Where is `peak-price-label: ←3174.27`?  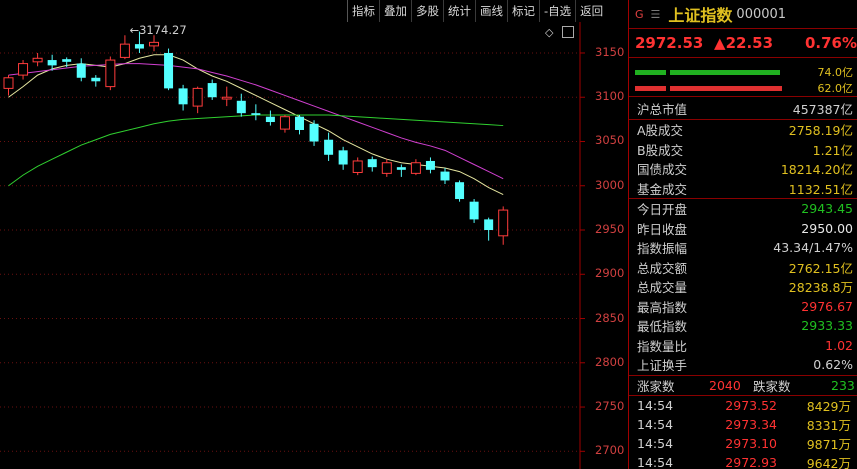 peak-price-label: ←3174.27 is located at coordinates (157, 30).